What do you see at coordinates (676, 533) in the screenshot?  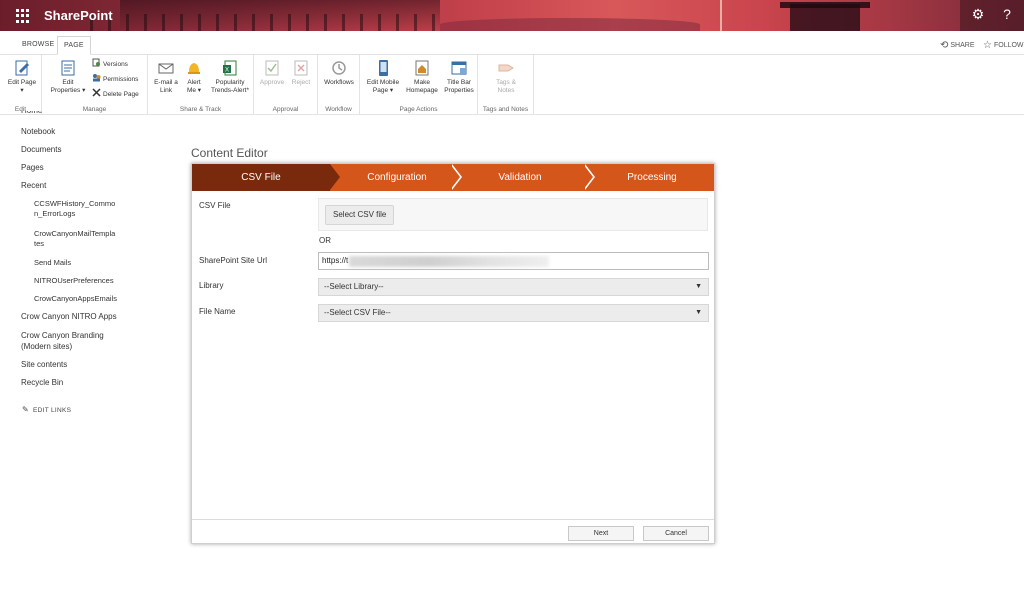 I see `cancel-button: Cancel` at bounding box center [676, 533].